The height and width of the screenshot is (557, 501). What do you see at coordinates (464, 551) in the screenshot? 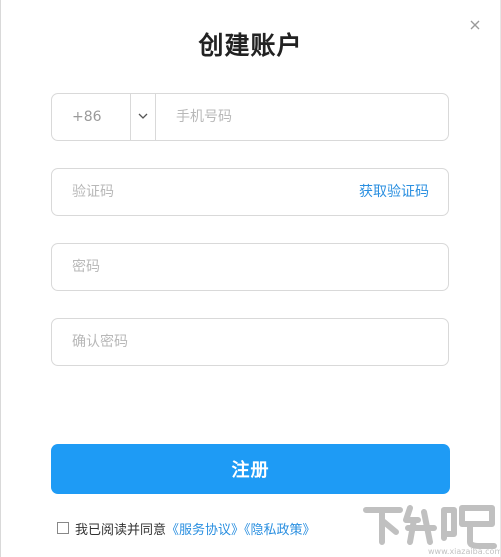
I see `watermark-domain: www.xiazaiba.com` at bounding box center [464, 551].